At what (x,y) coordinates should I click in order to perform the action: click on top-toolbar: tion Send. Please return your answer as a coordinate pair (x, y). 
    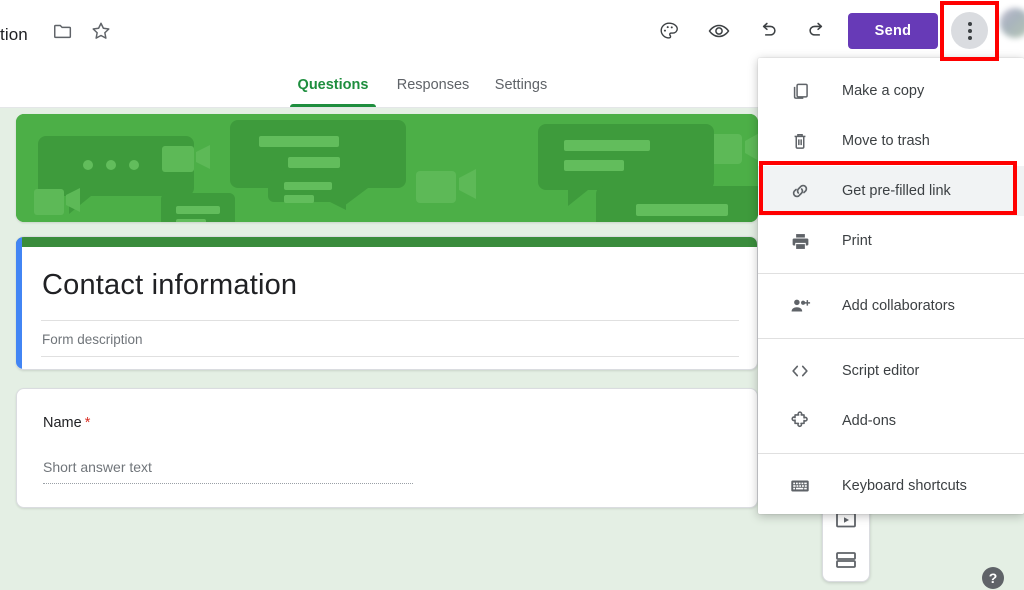
    Looking at the image, I should click on (512, 31).